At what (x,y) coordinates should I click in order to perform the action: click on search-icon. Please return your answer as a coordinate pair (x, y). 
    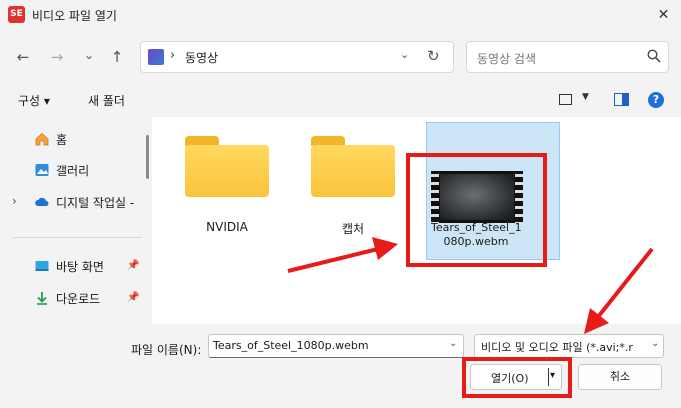
    Looking at the image, I should click on (654, 56).